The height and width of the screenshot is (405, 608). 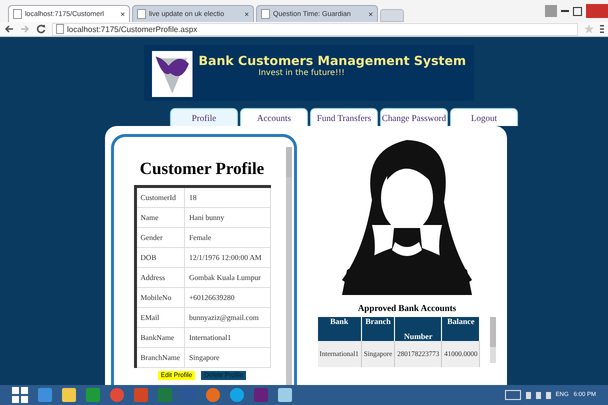 I want to click on nav-tab: Change Password, so click(x=414, y=117).